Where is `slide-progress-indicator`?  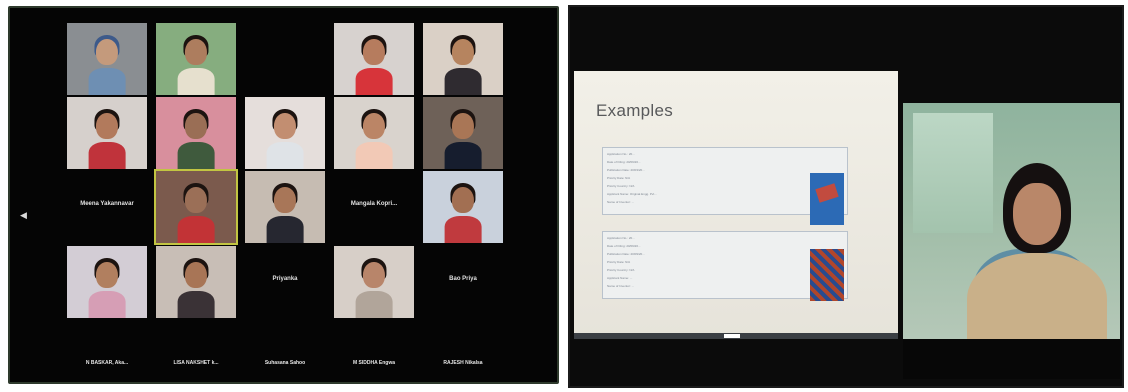 slide-progress-indicator is located at coordinates (732, 336).